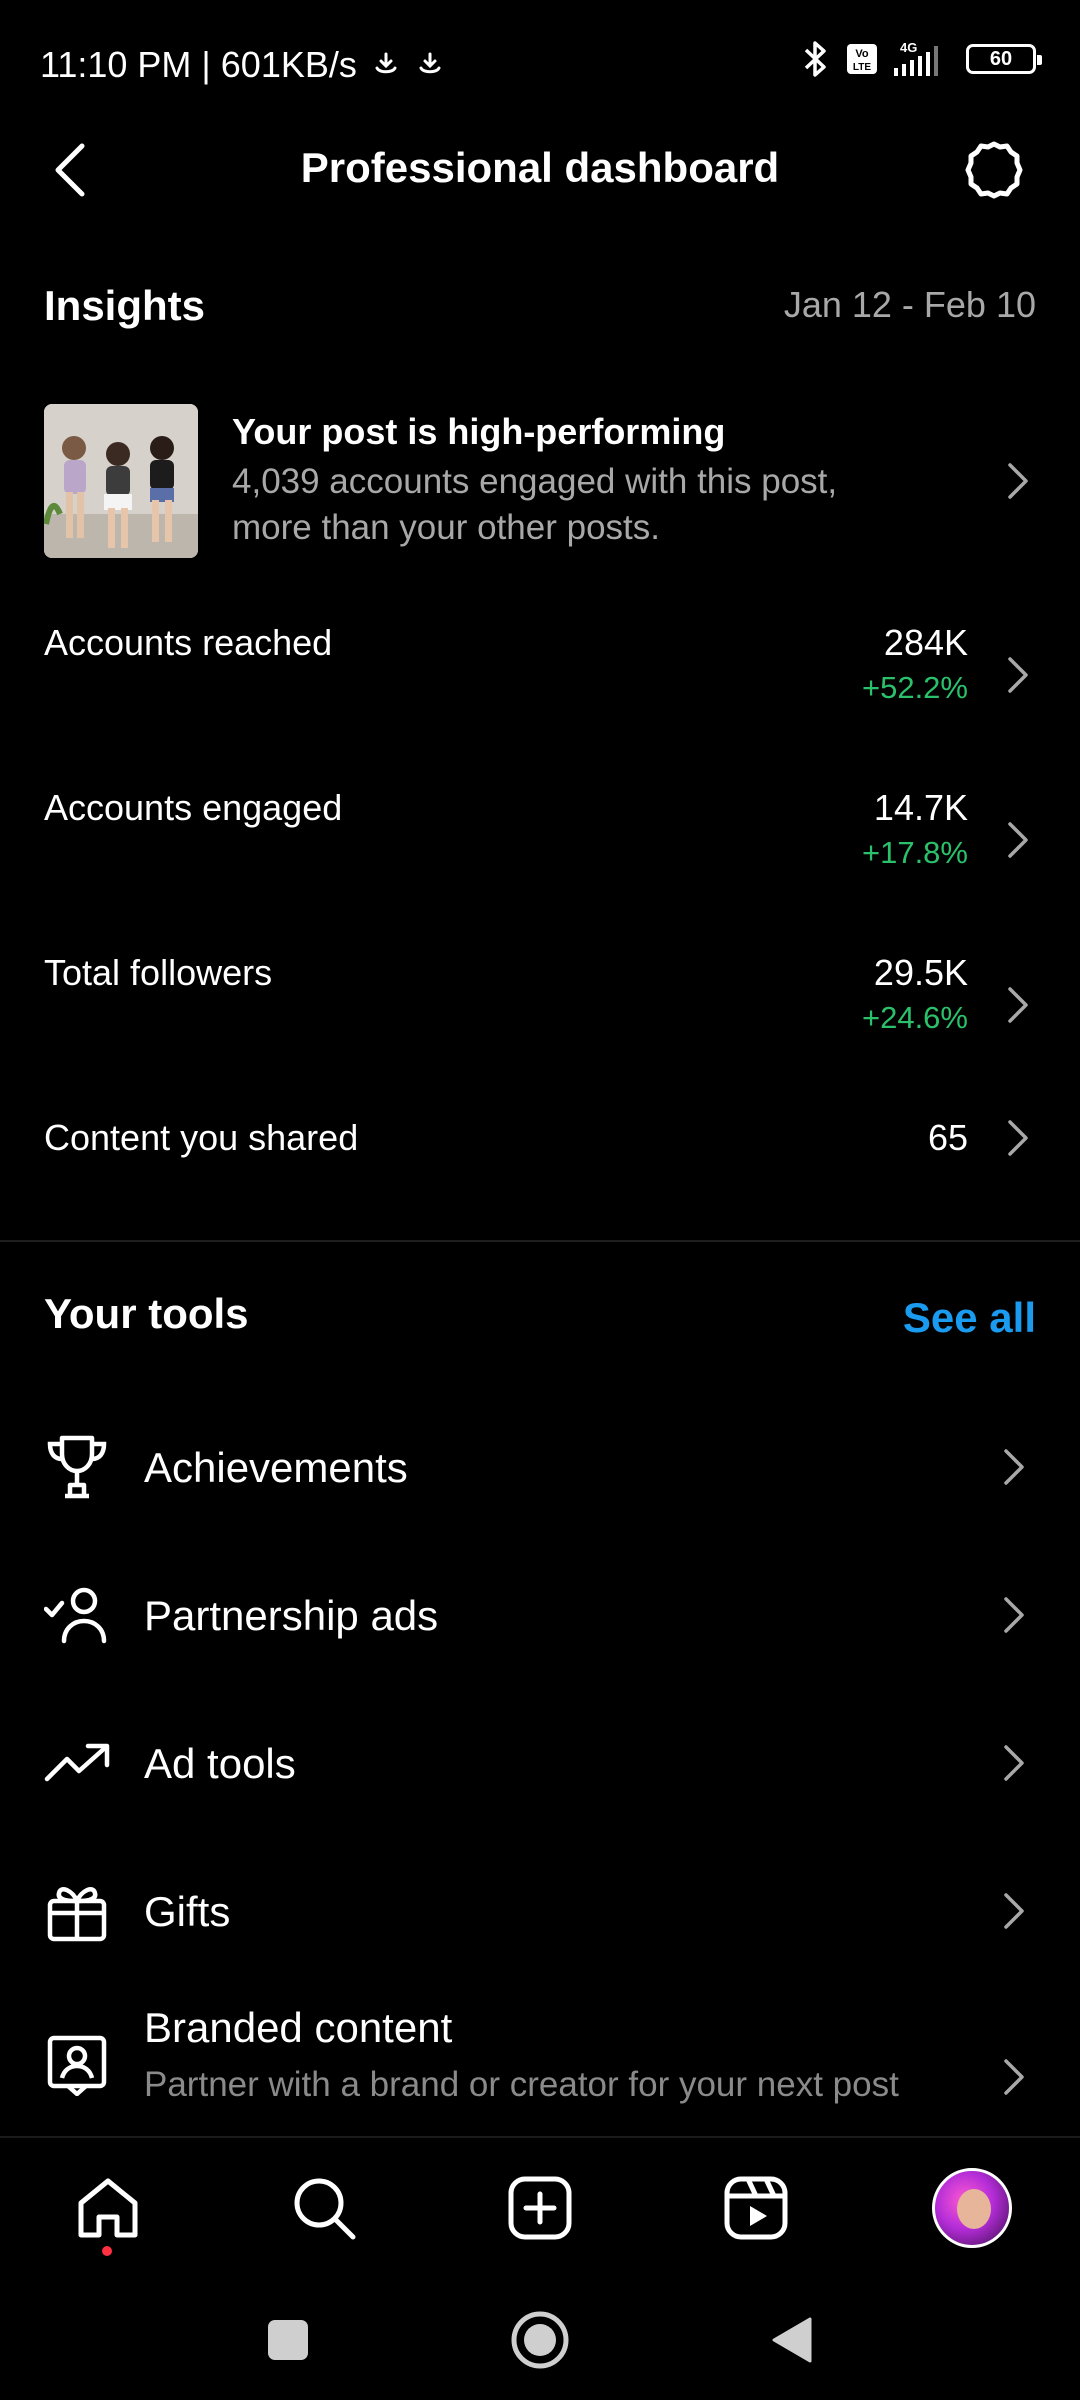  Describe the element at coordinates (540, 1150) in the screenshot. I see `metric-content-shared: Content you shared 65` at that location.